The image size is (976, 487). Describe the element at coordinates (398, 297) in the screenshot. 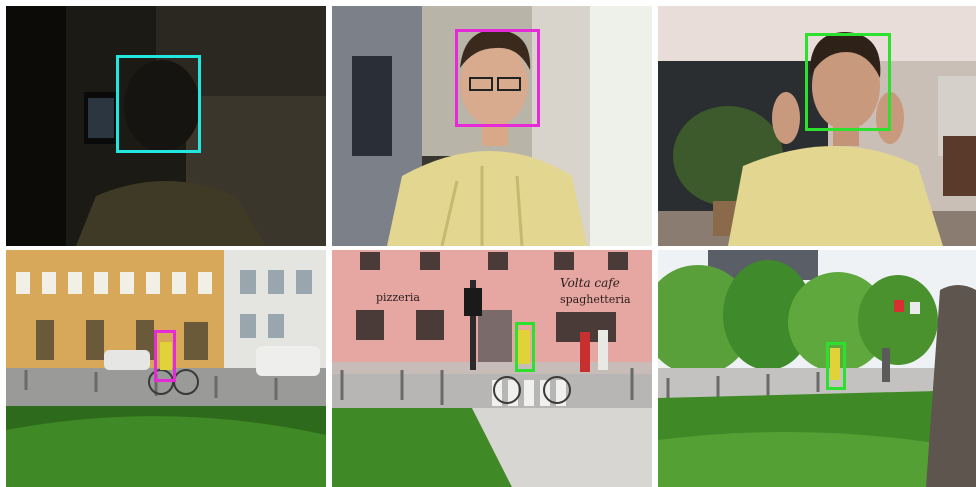

I see `sign-pizzeria: pizzeria` at that location.